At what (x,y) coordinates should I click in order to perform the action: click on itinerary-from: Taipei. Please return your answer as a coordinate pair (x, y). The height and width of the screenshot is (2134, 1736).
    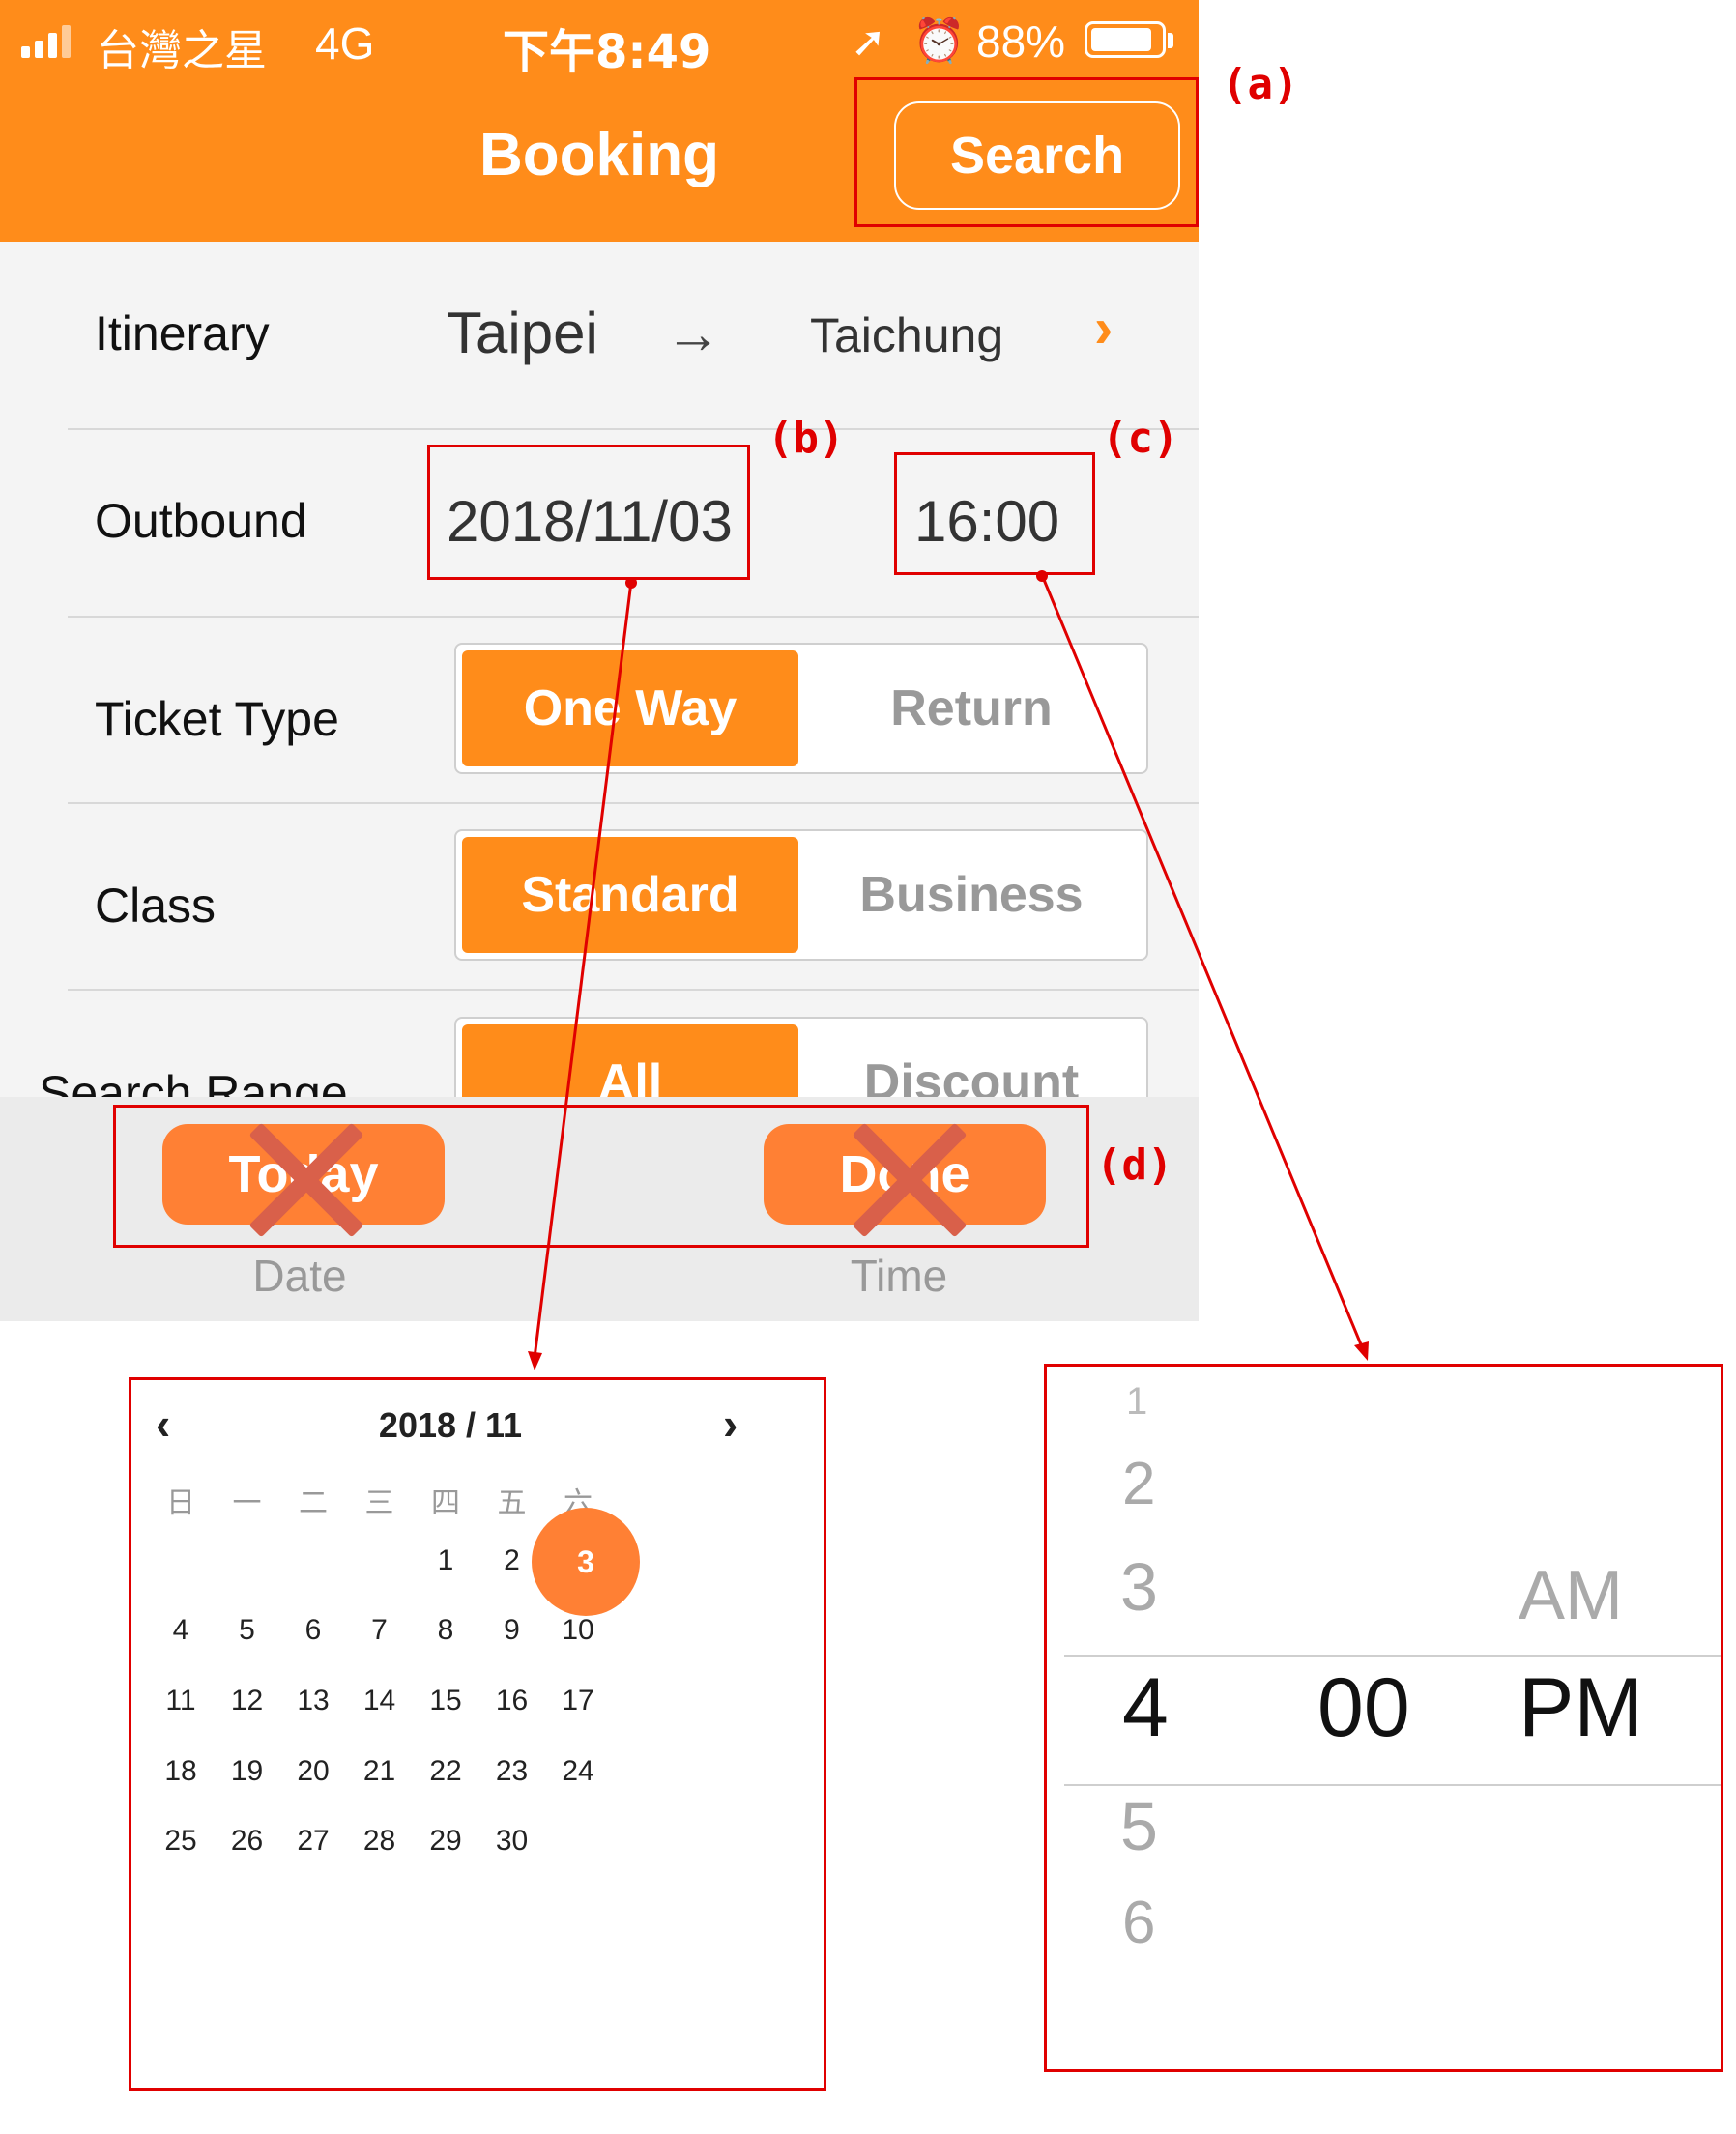
    Looking at the image, I should click on (522, 333).